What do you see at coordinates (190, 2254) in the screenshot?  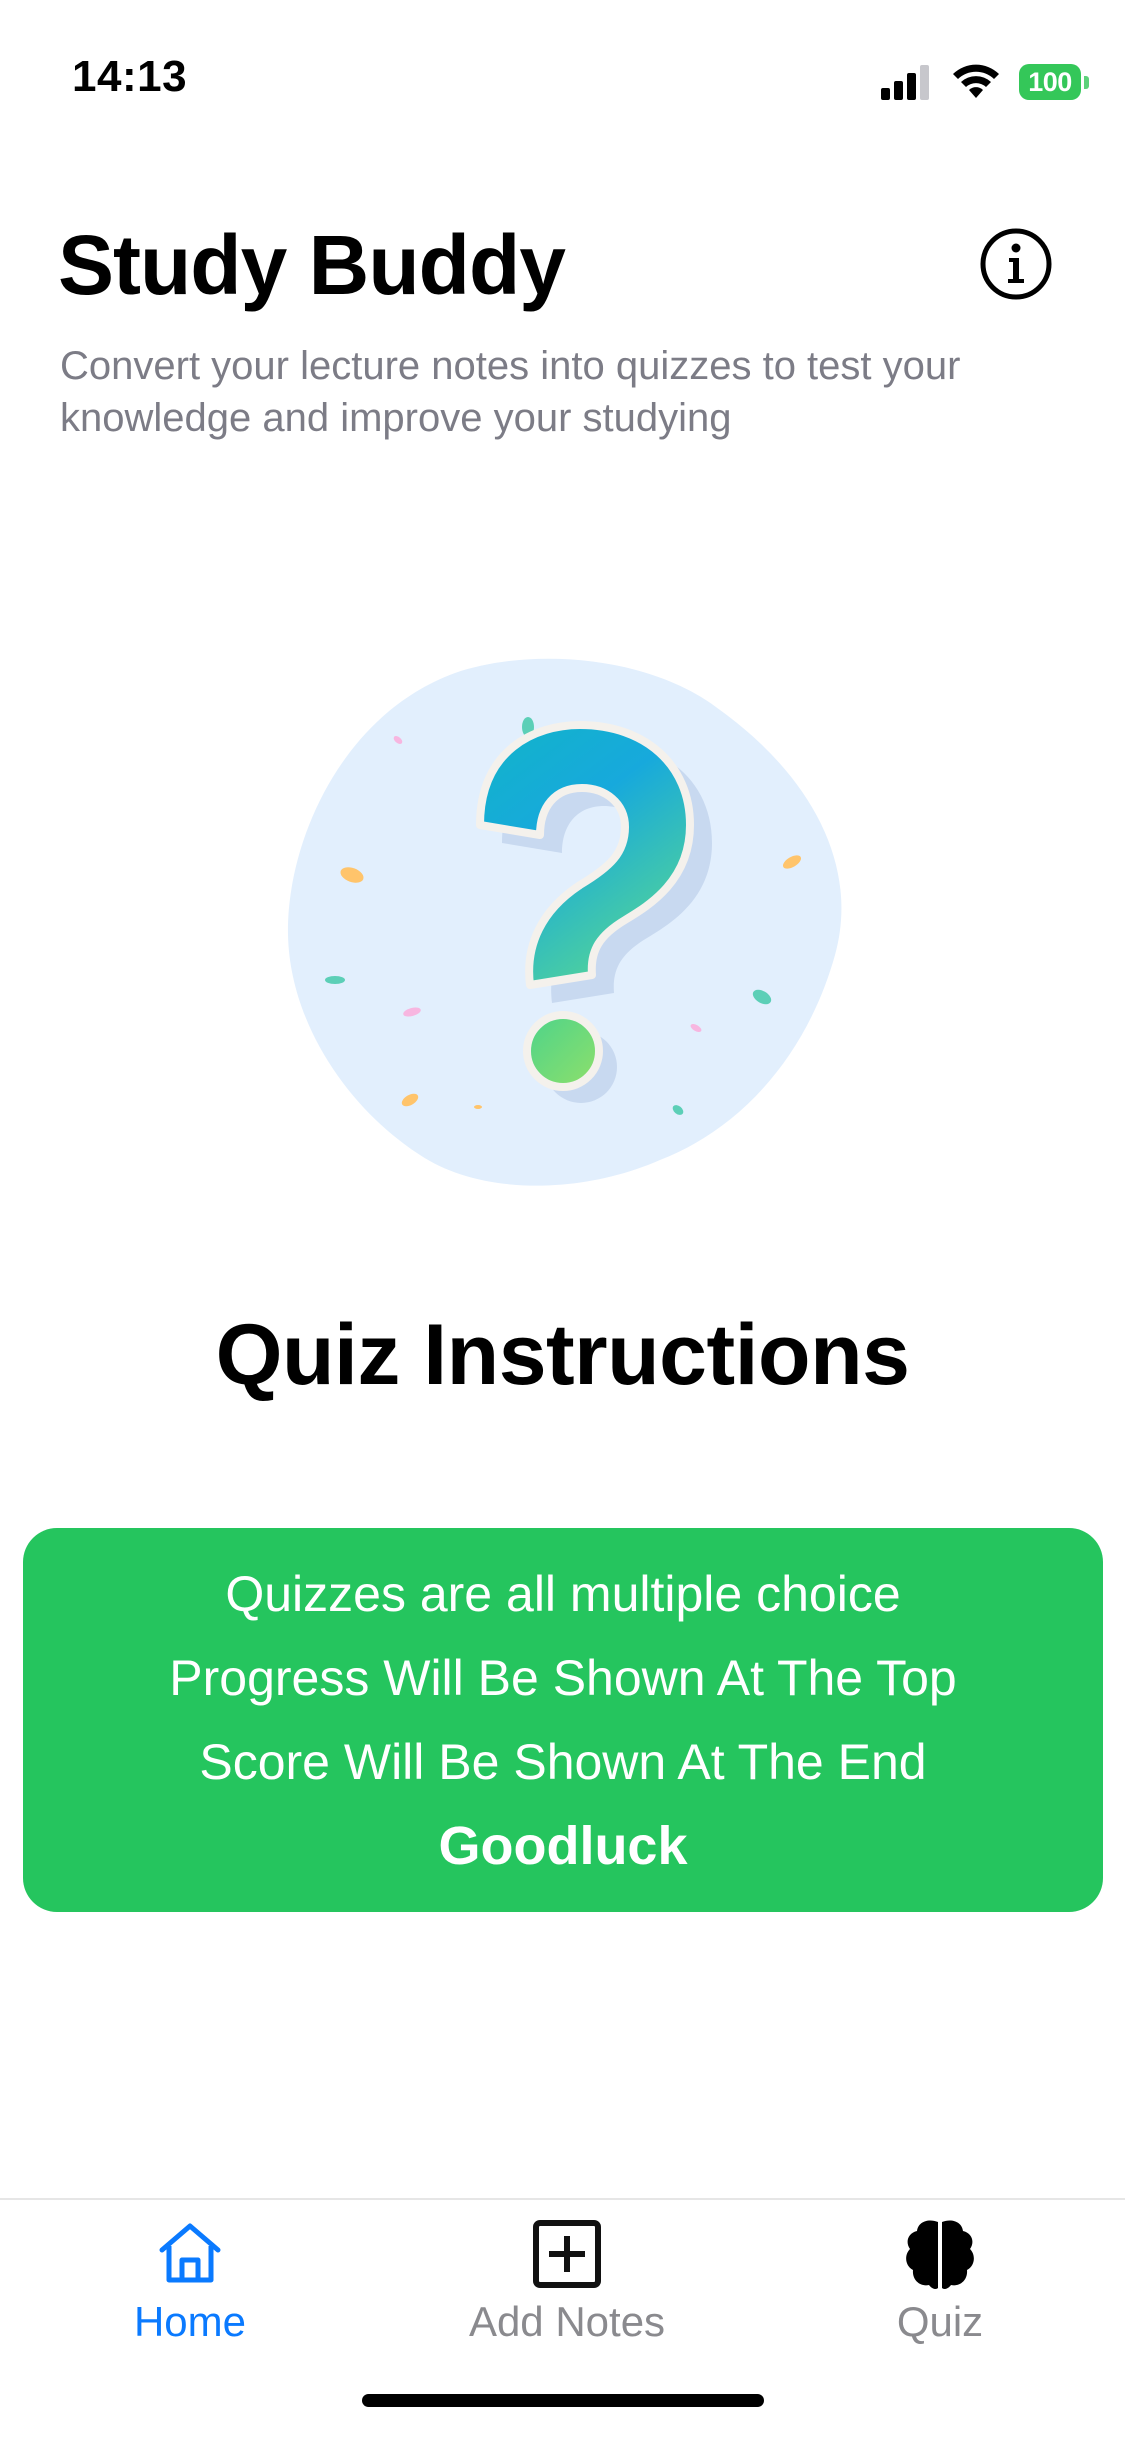 I see `house-icon` at bounding box center [190, 2254].